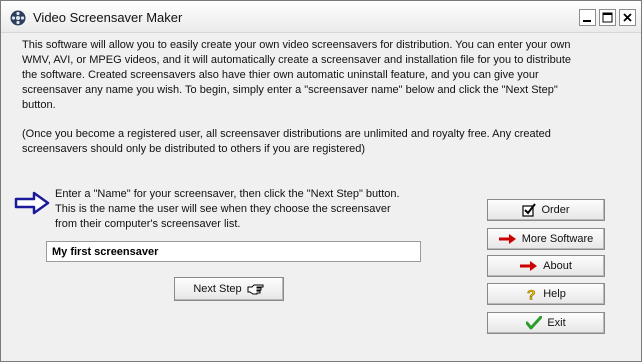  I want to click on close-button, so click(627, 17).